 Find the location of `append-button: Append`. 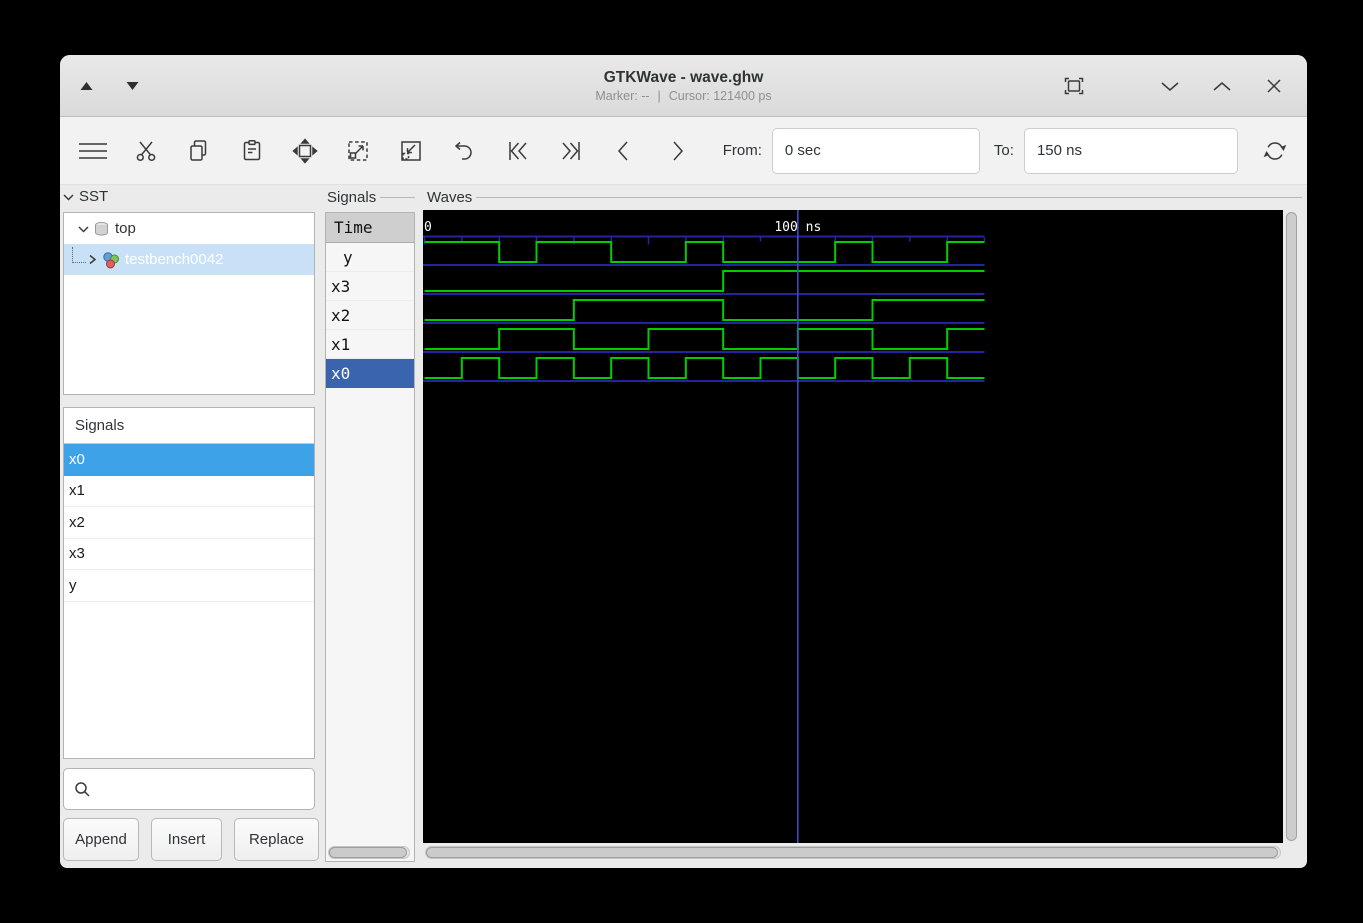

append-button: Append is located at coordinates (101, 839).